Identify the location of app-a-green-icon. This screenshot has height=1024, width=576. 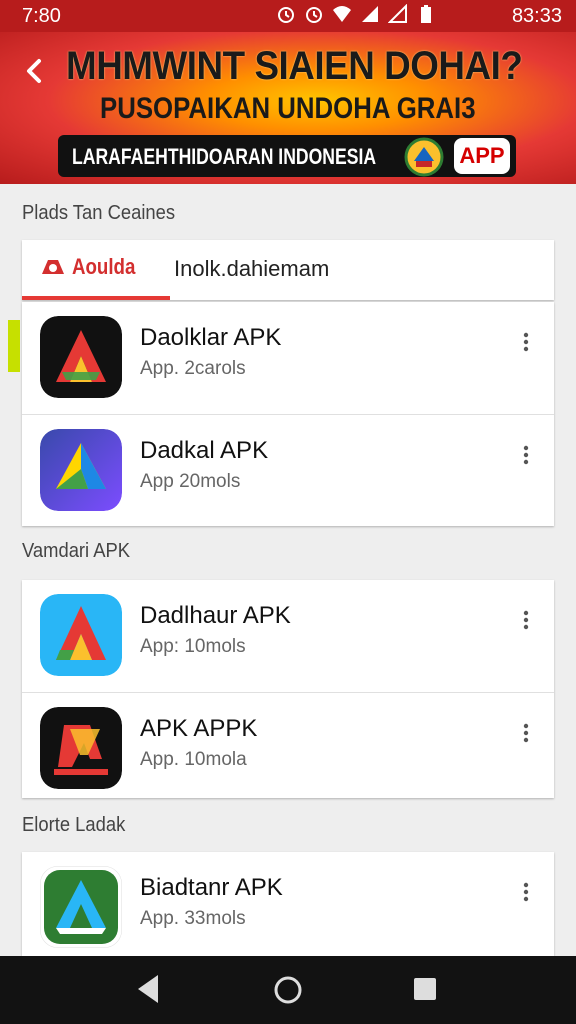
(81, 907).